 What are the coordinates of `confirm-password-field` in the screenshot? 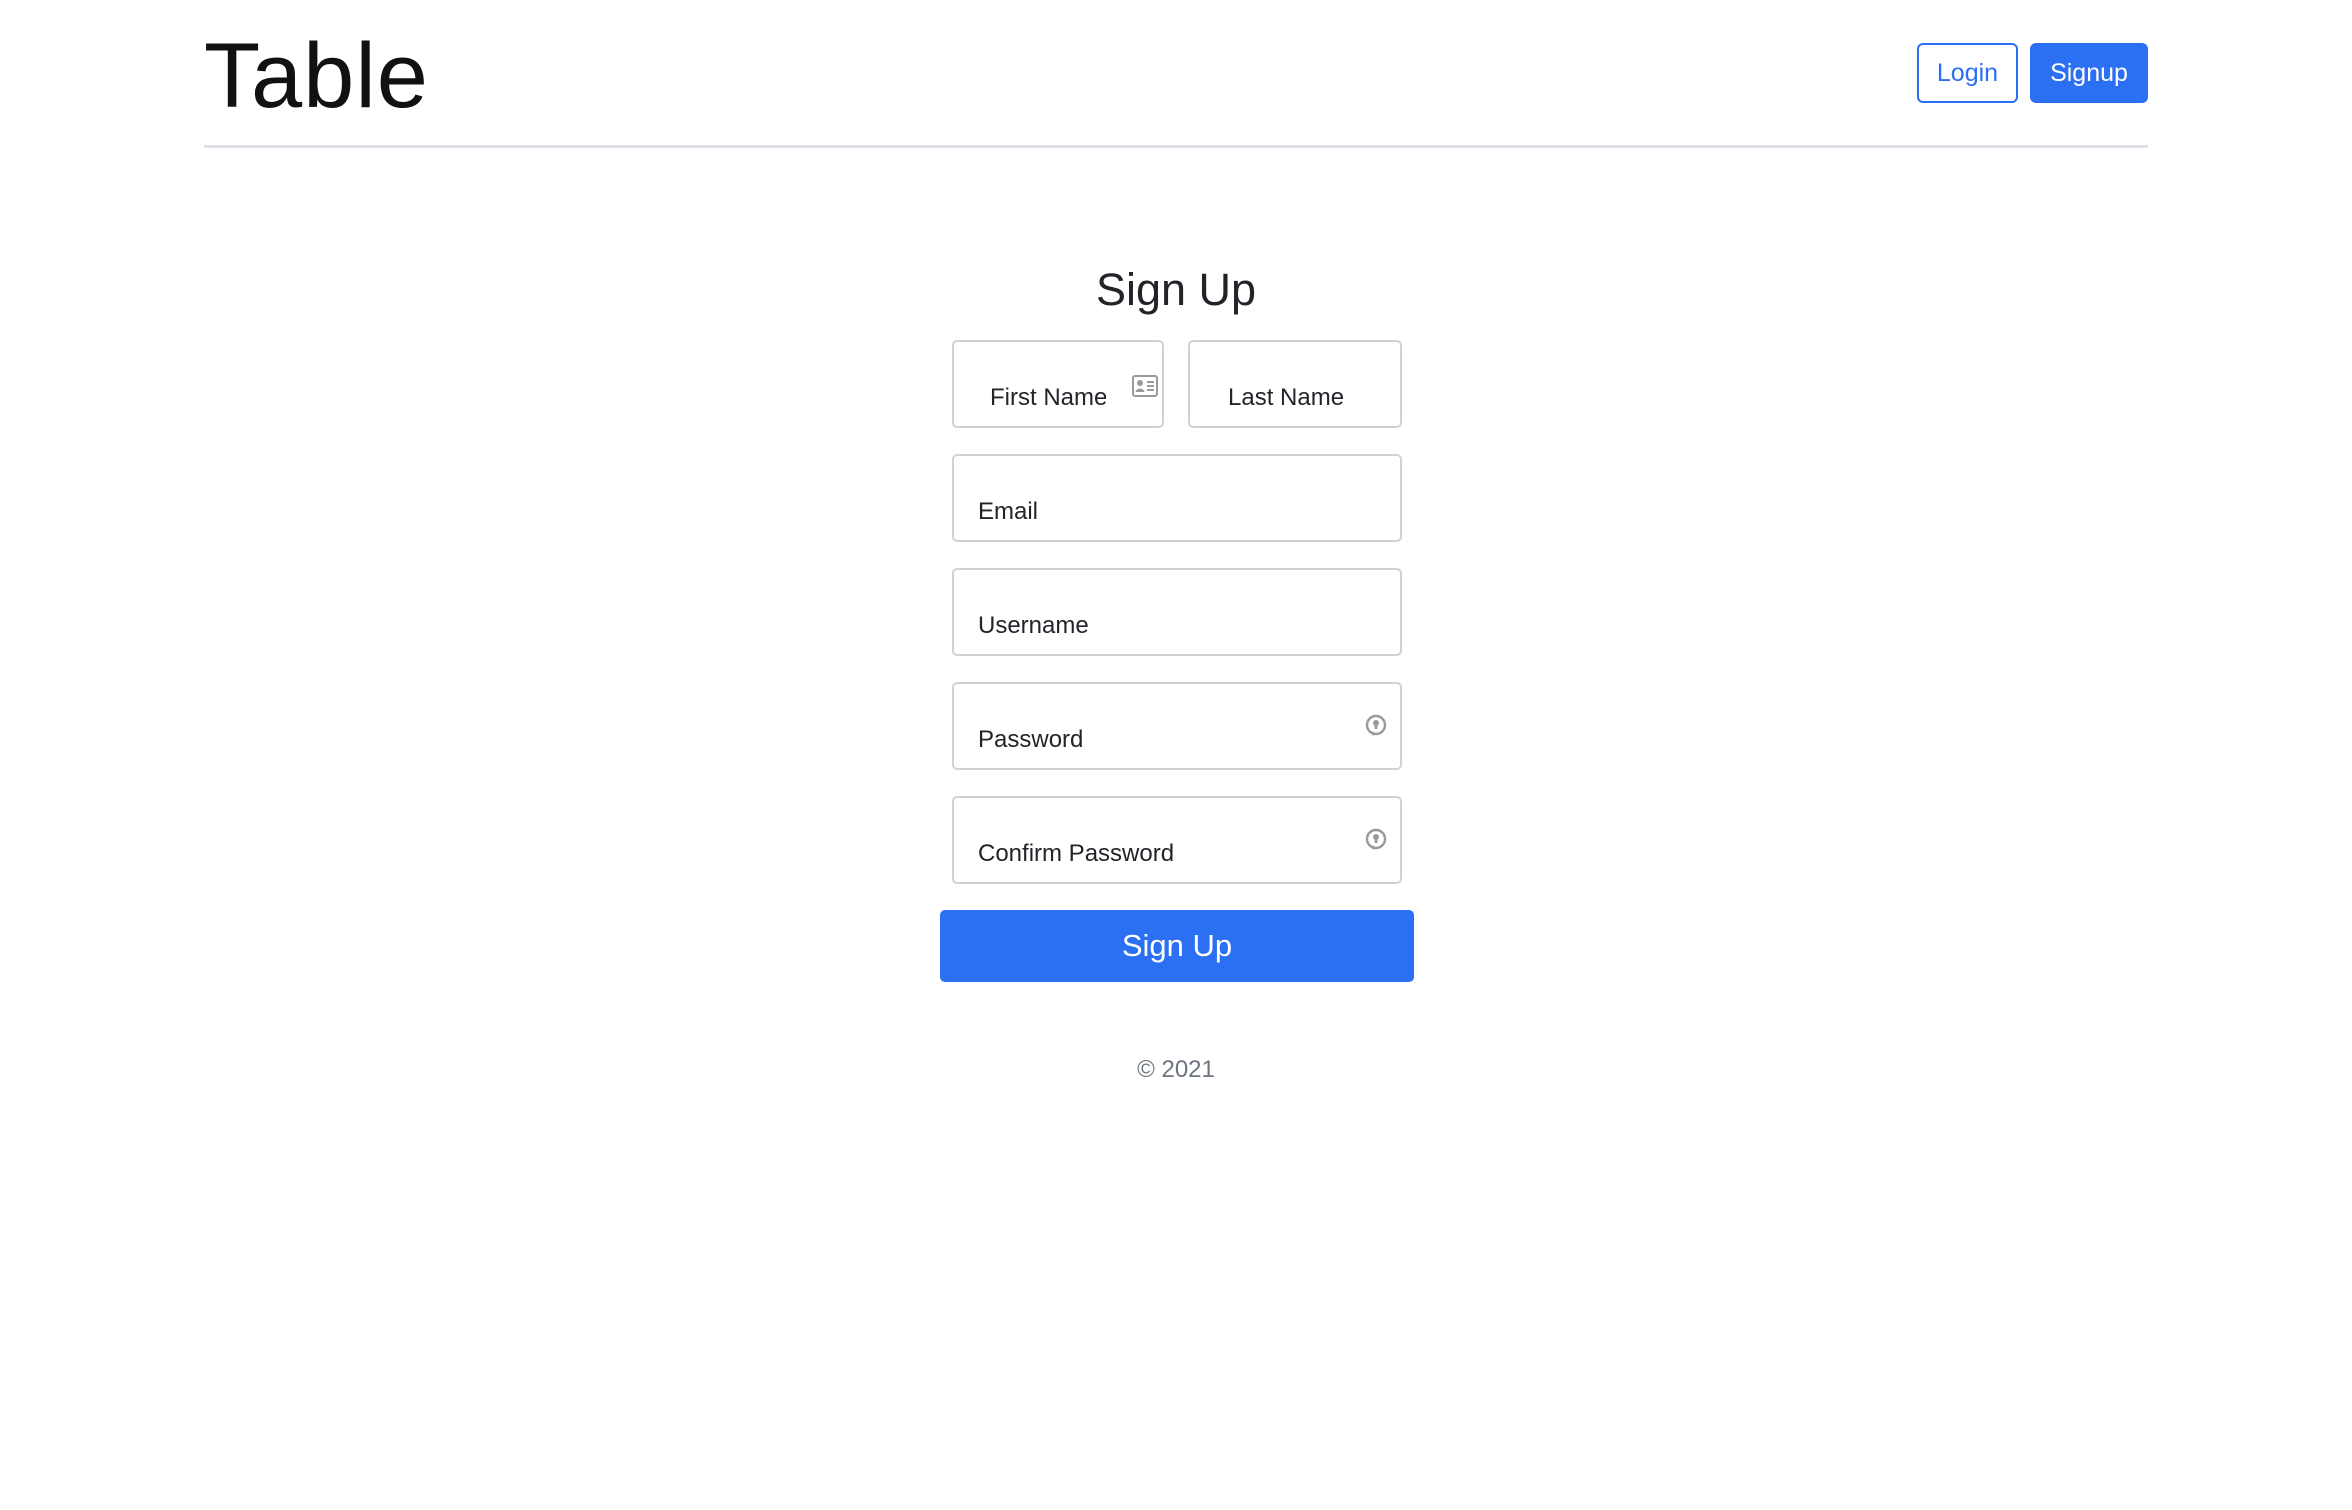 It's located at (1177, 840).